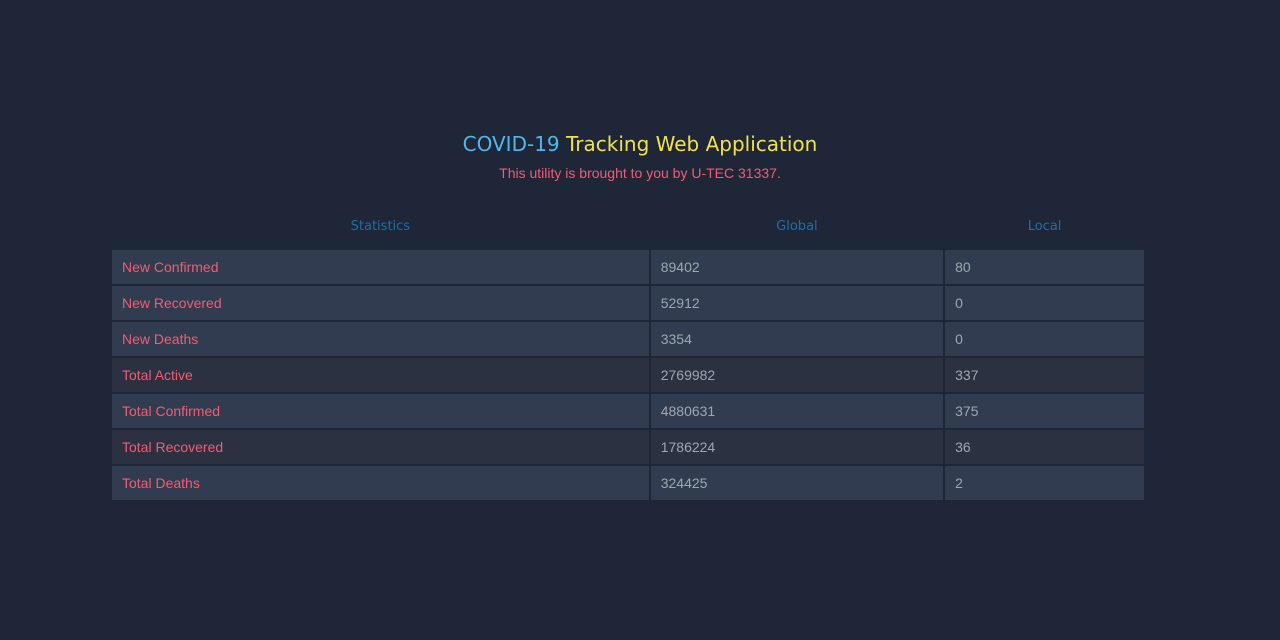  I want to click on column-header-statistics: Statistics, so click(380, 226).